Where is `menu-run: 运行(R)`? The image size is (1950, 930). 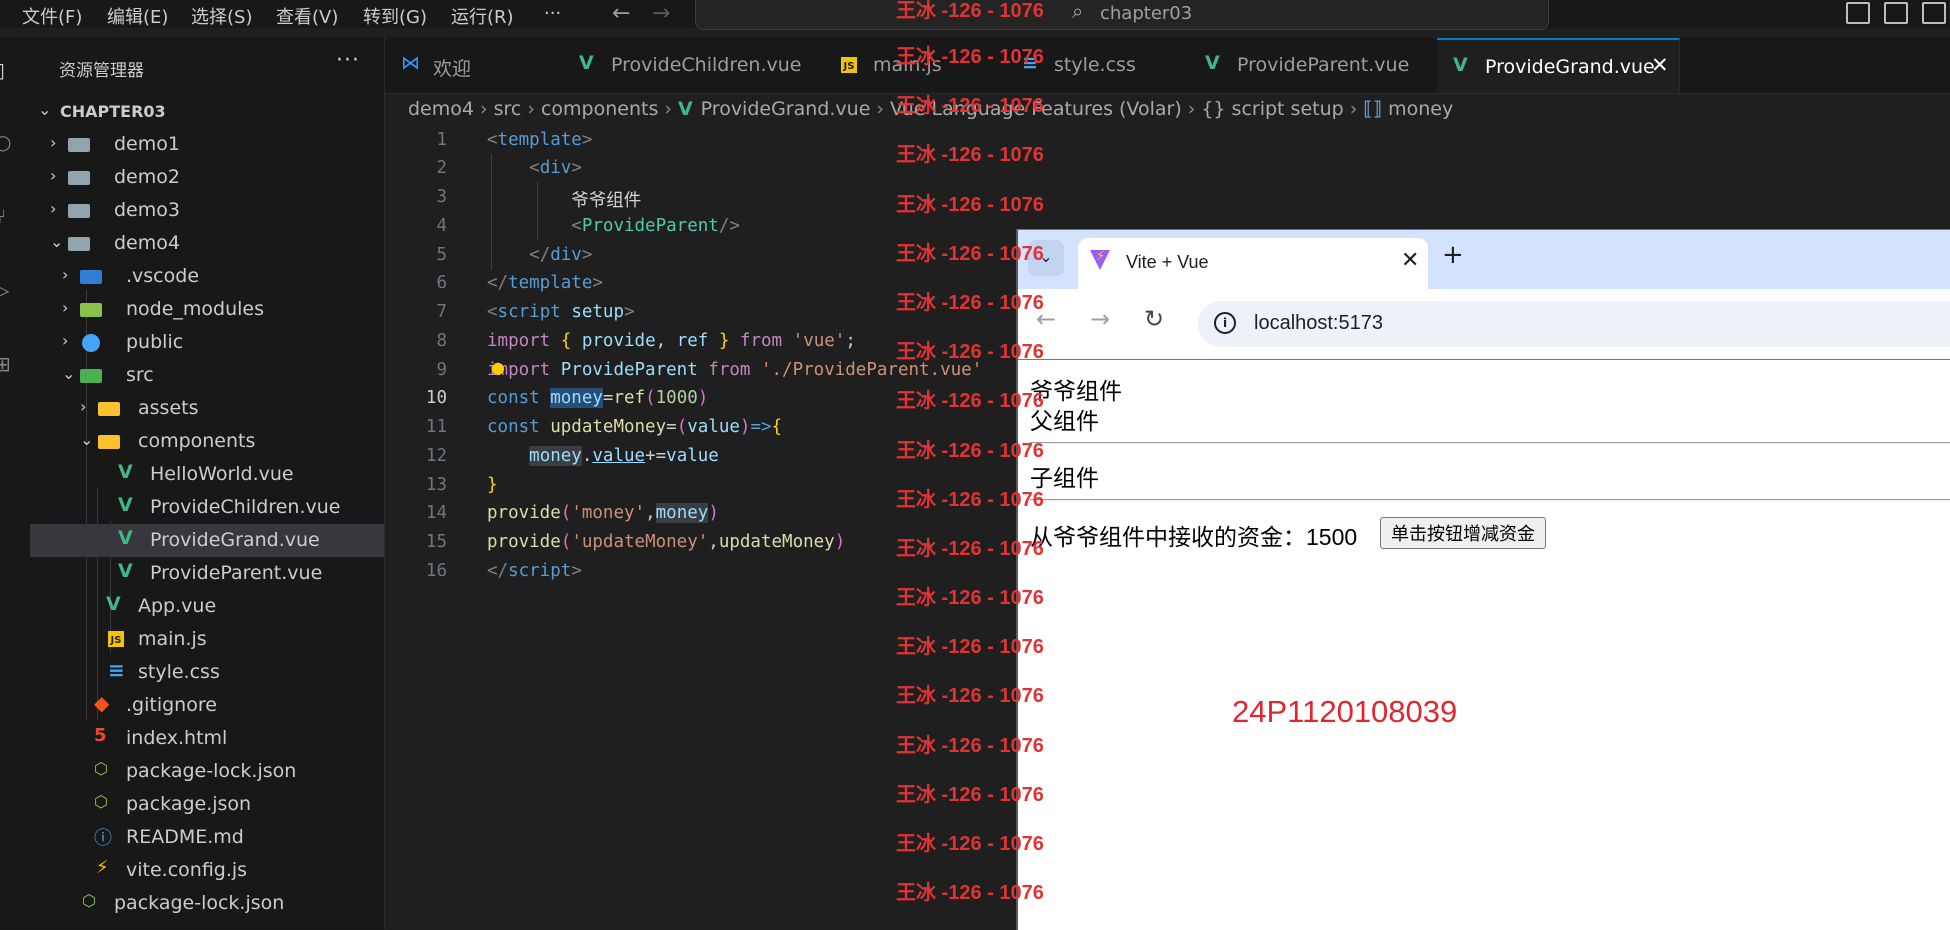 menu-run: 运行(R) is located at coordinates (482, 16).